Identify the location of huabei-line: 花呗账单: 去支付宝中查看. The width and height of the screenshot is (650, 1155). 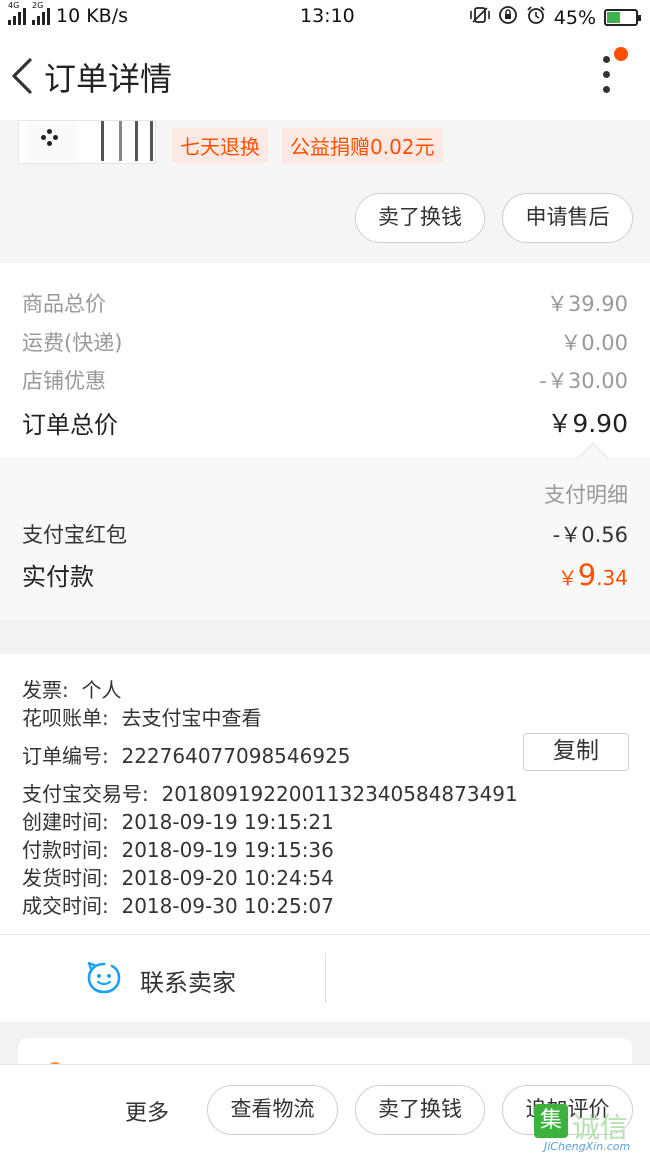
(142, 718).